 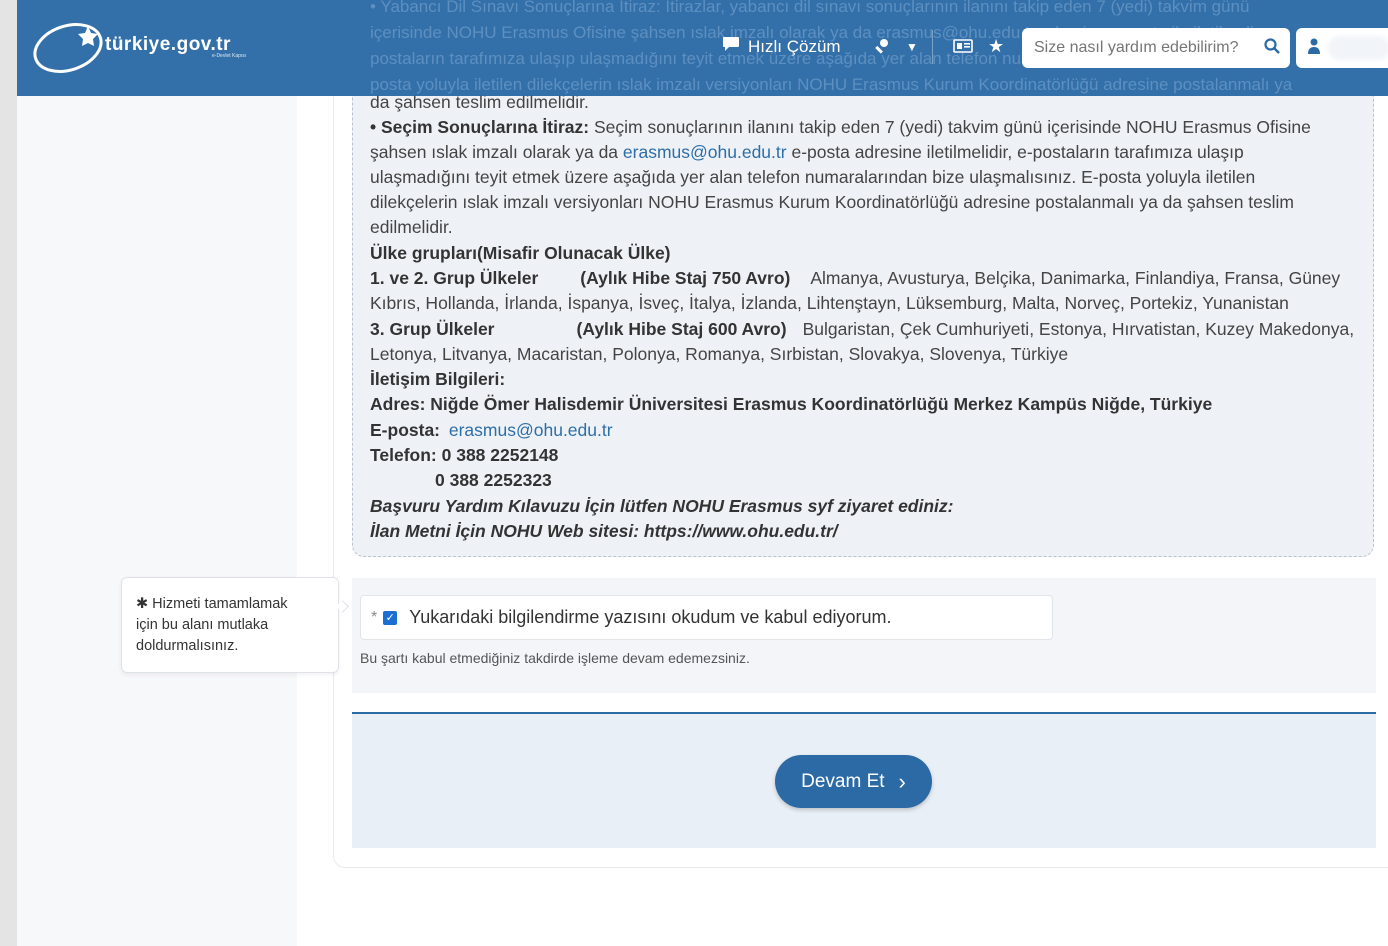 What do you see at coordinates (843, 781) in the screenshot?
I see `continue-label: Devam Et` at bounding box center [843, 781].